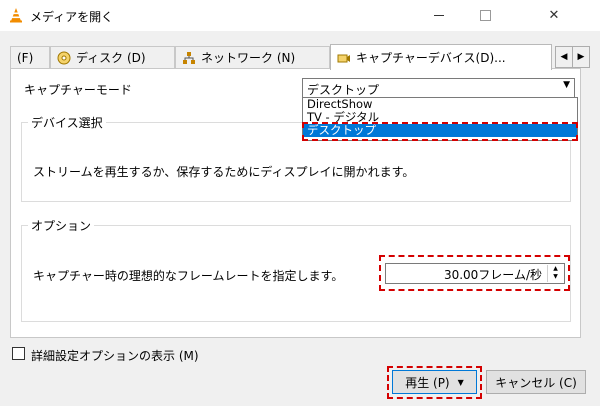 Image resolution: width=600 pixels, height=406 pixels. I want to click on capture-mode-dropdown-list: DirectShow TV - デジタル デスクトップ, so click(440, 119).